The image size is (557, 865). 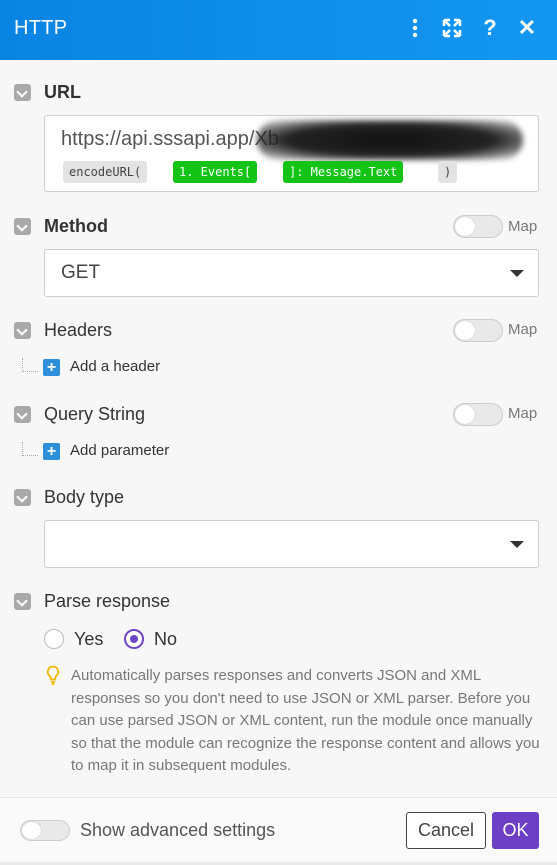 What do you see at coordinates (478, 330) in the screenshot?
I see `headers-map-toggle` at bounding box center [478, 330].